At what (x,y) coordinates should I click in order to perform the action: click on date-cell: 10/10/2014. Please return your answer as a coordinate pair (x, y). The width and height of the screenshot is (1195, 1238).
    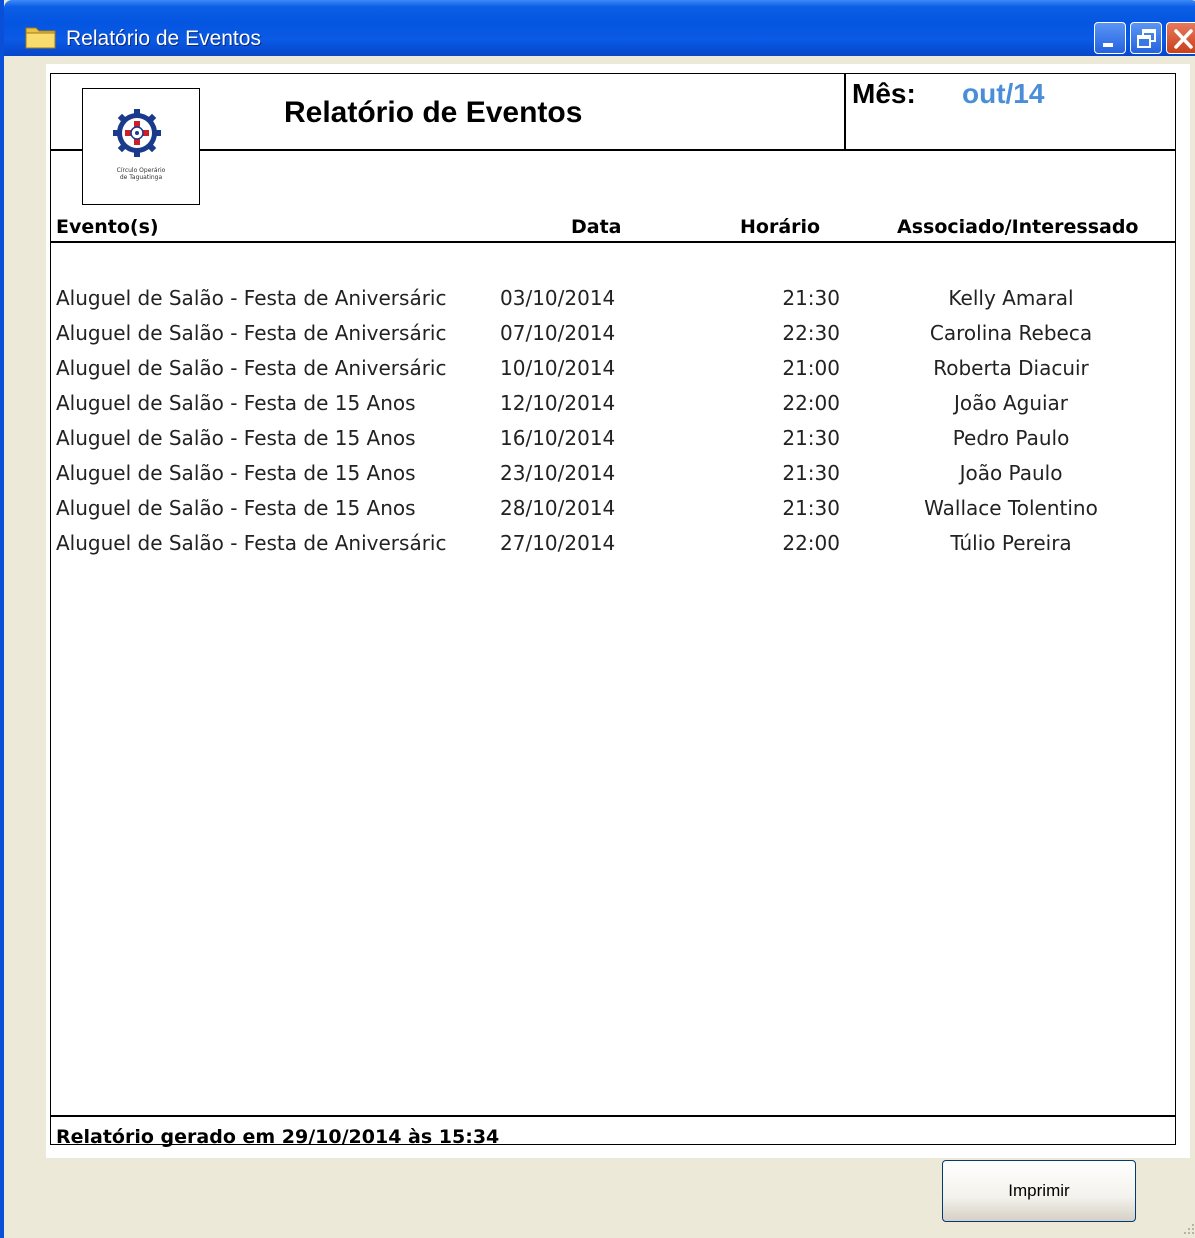
    Looking at the image, I should click on (558, 368).